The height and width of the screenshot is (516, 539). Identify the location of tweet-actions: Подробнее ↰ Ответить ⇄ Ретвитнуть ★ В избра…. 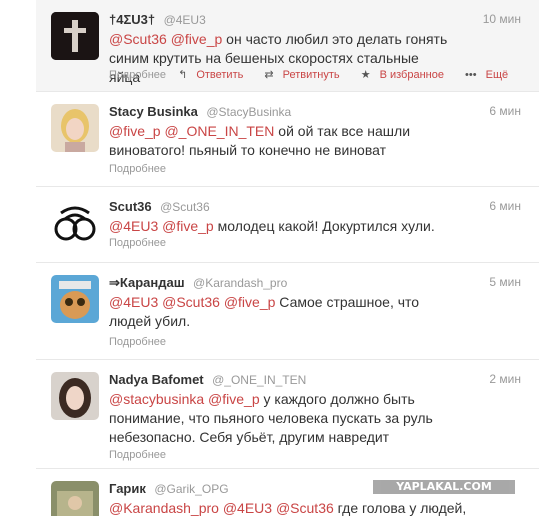
(317, 74).